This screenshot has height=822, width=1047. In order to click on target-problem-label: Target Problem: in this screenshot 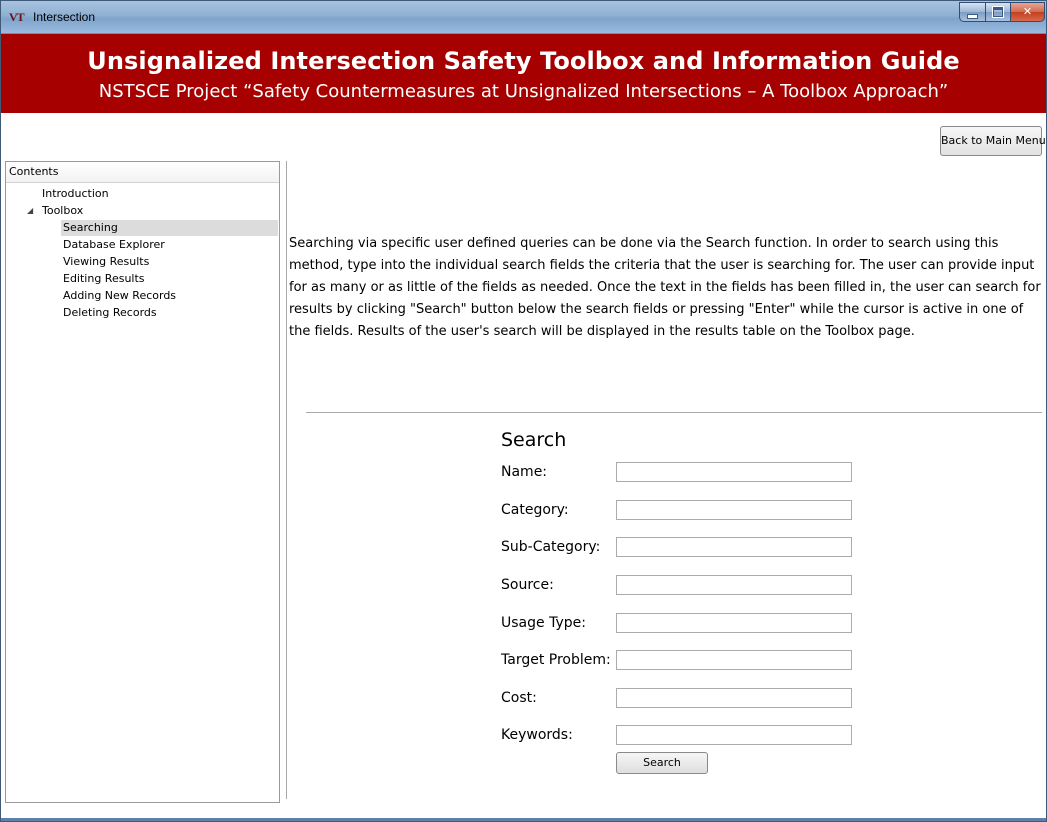, I will do `click(556, 660)`.